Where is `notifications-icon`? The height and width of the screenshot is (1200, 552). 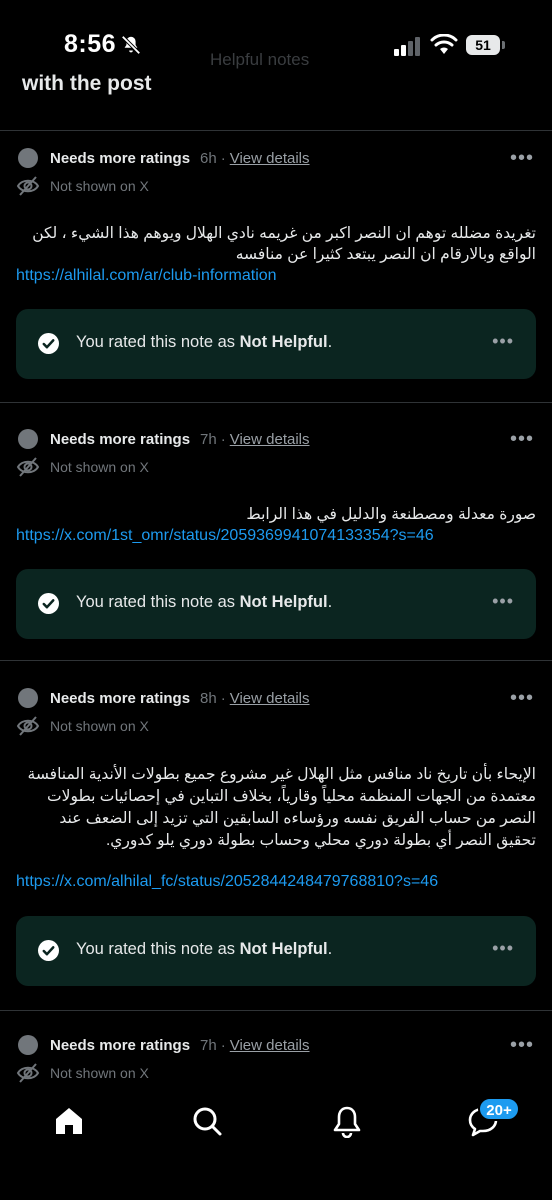 notifications-icon is located at coordinates (347, 1121).